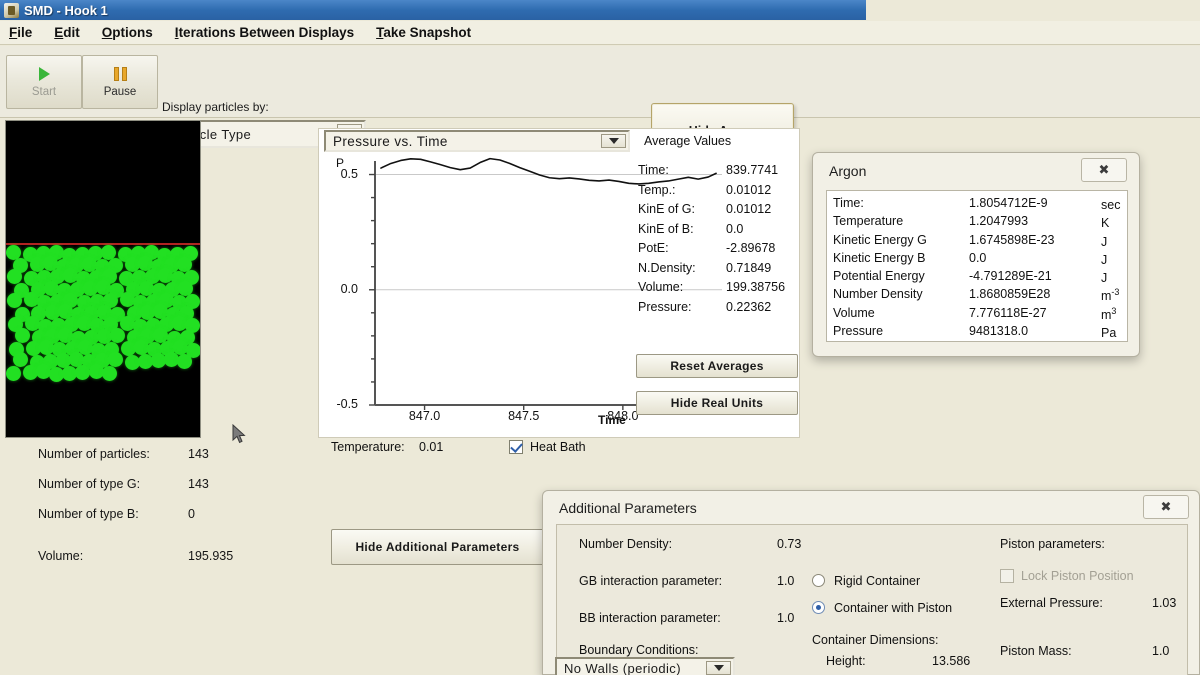 The height and width of the screenshot is (675, 1200). Describe the element at coordinates (981, 242) in the screenshot. I see `argon-row: Kinetic Energy G 1.6745898E-23 J` at that location.